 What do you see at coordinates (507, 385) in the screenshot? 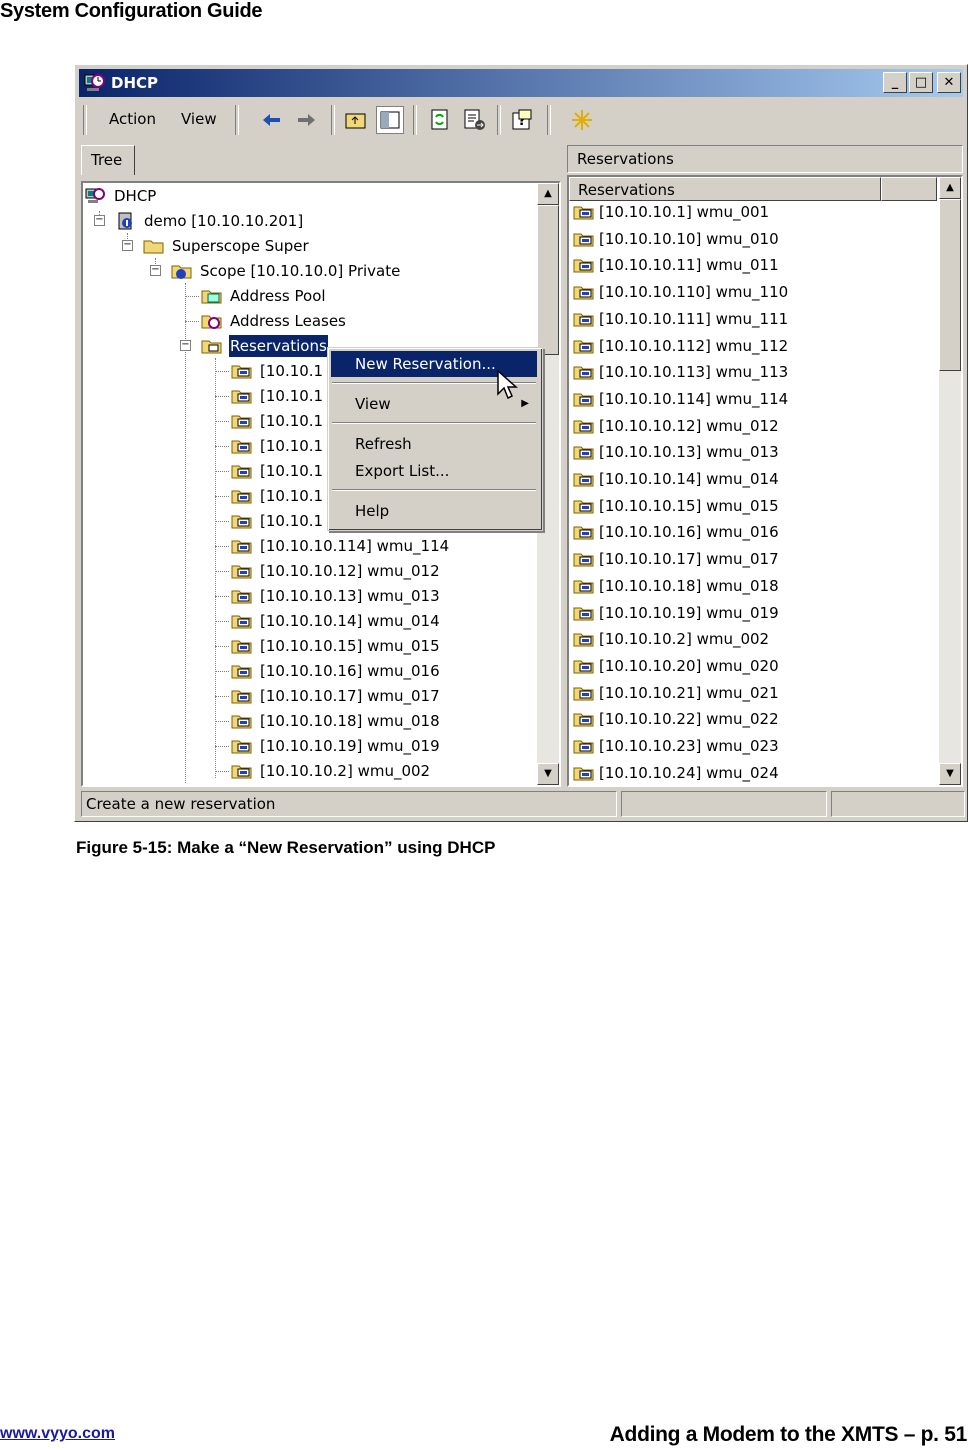
I see `mouse-pointer-icon` at bounding box center [507, 385].